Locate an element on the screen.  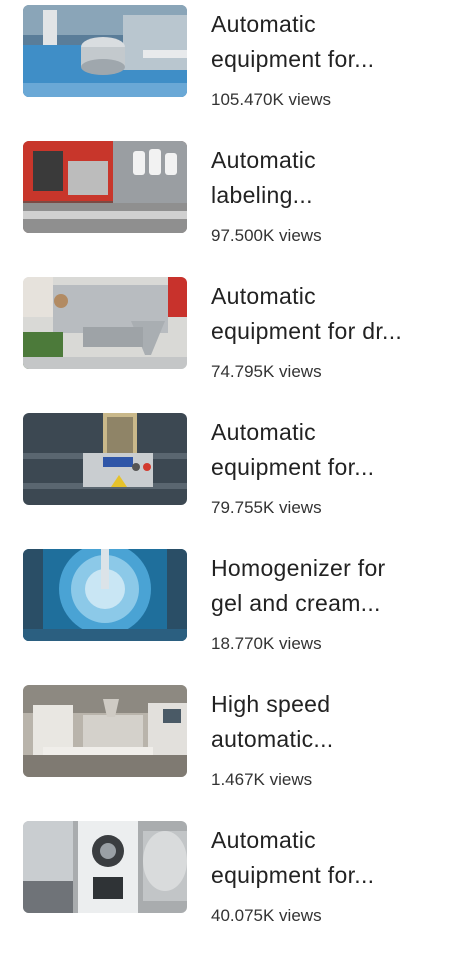
view-count: 79.755K views is located at coordinates (266, 507).